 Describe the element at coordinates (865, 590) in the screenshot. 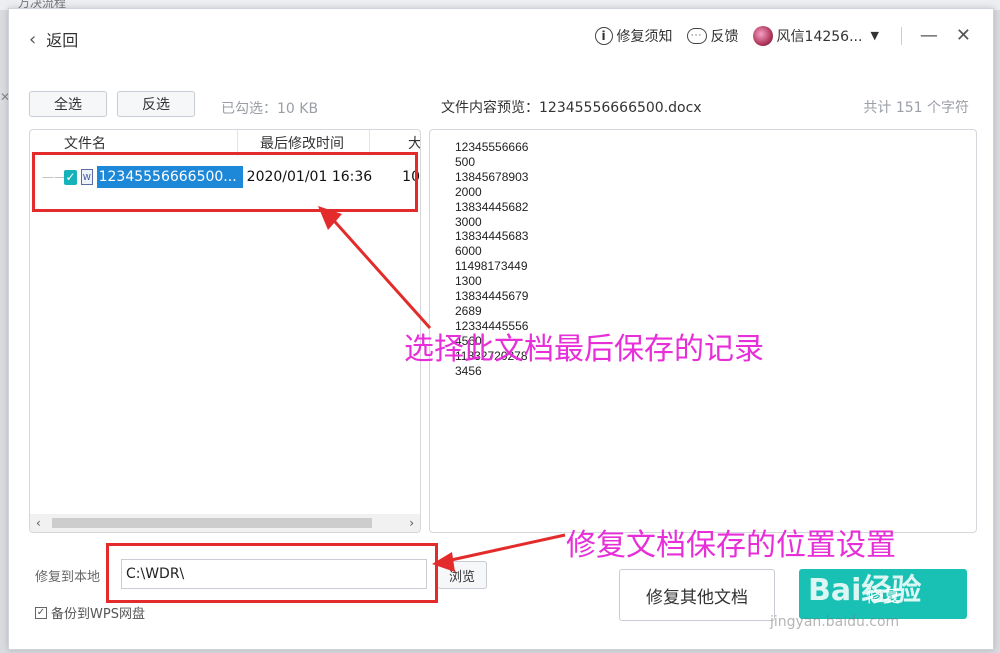

I see `baidu-watermark-logo: Bai经验` at that location.